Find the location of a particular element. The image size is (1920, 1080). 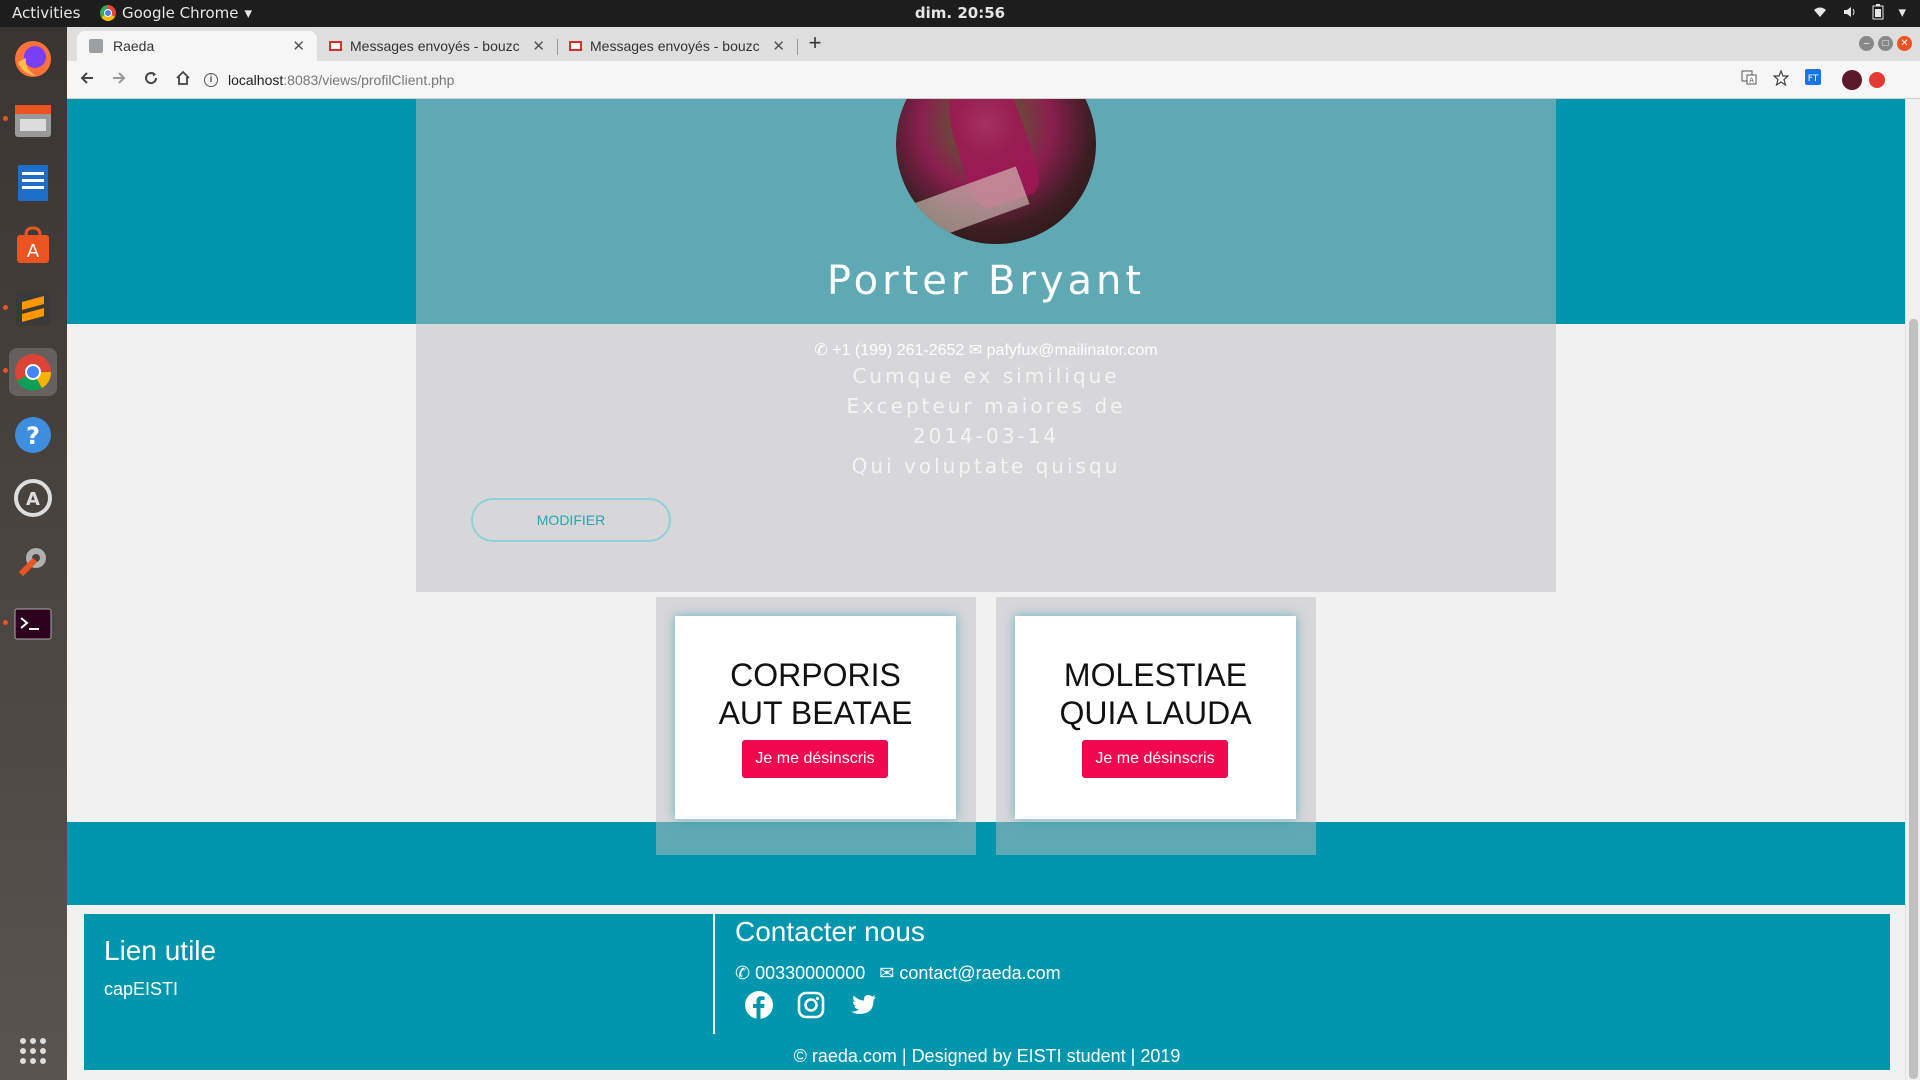

forward-button is located at coordinates (119, 80).